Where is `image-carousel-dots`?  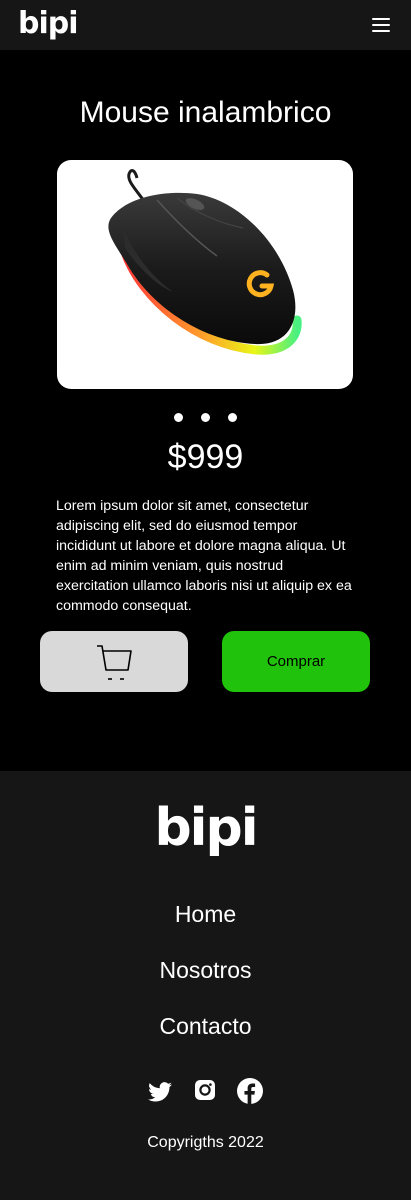
image-carousel-dots is located at coordinates (205, 417).